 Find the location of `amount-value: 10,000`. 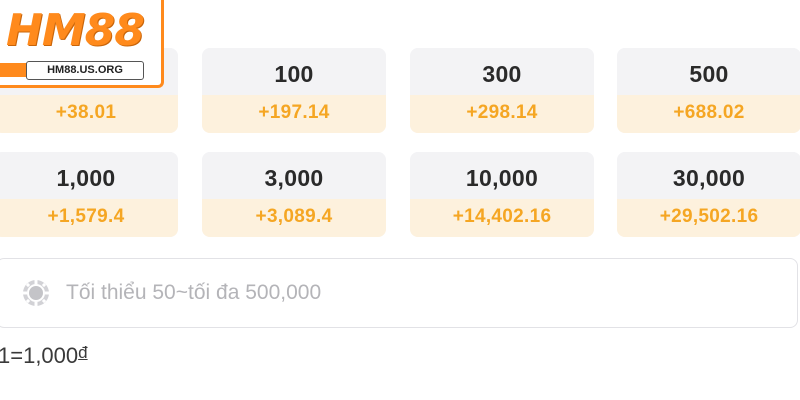

amount-value: 10,000 is located at coordinates (502, 175).